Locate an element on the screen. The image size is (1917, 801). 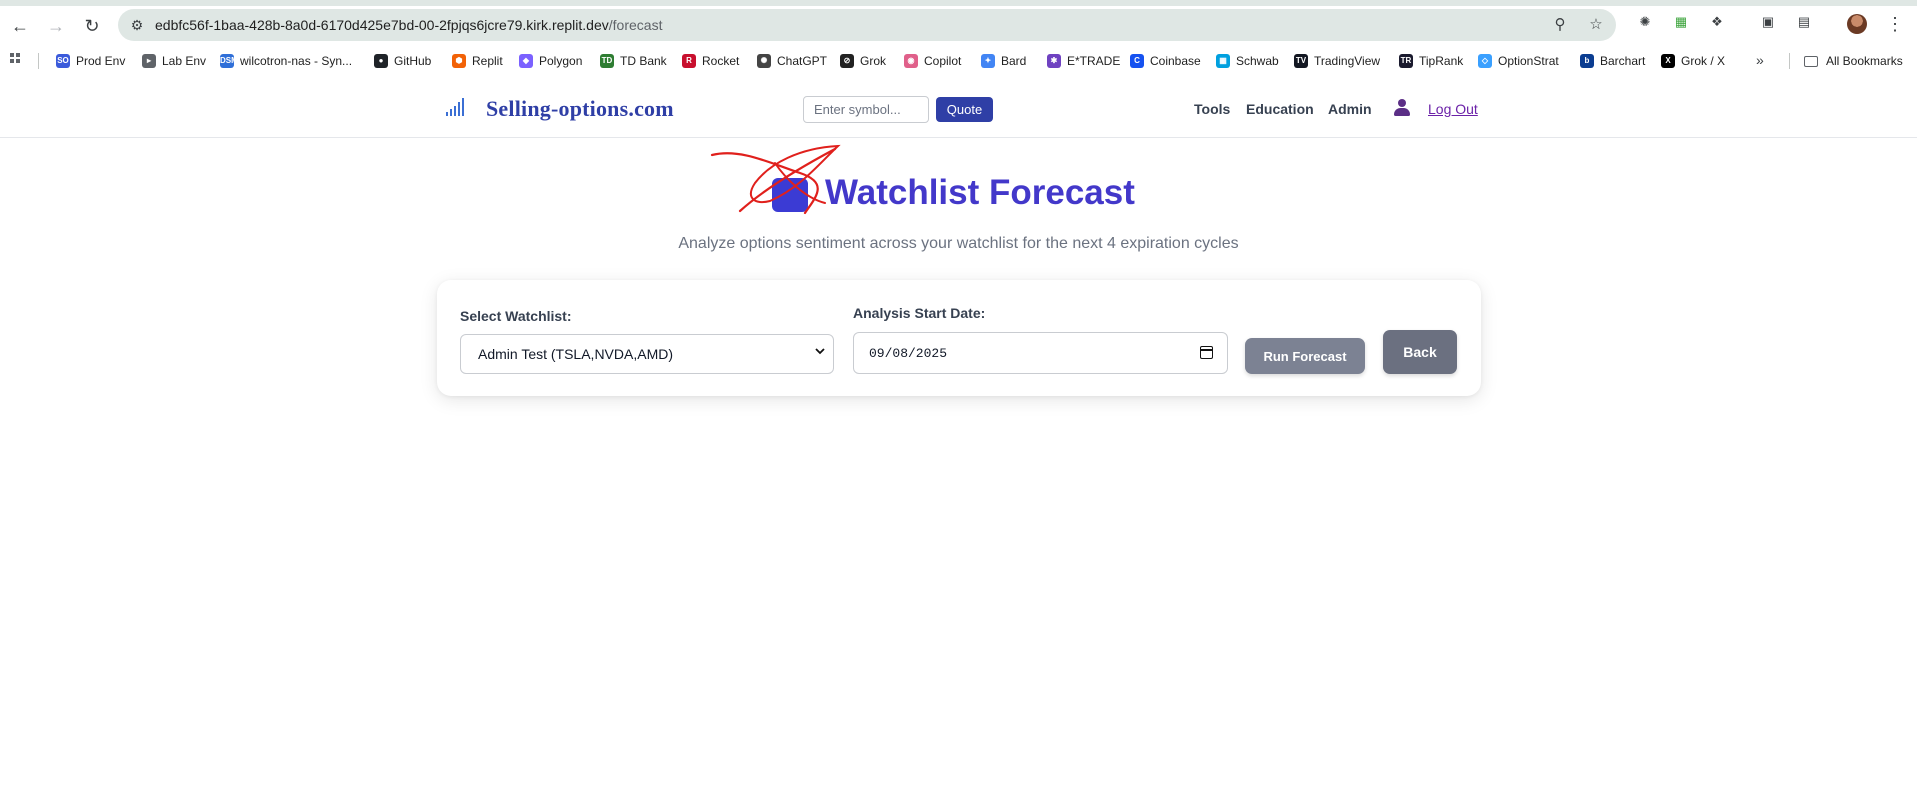
all-bookmarks-label: All Bookmarks is located at coordinates (1864, 61).